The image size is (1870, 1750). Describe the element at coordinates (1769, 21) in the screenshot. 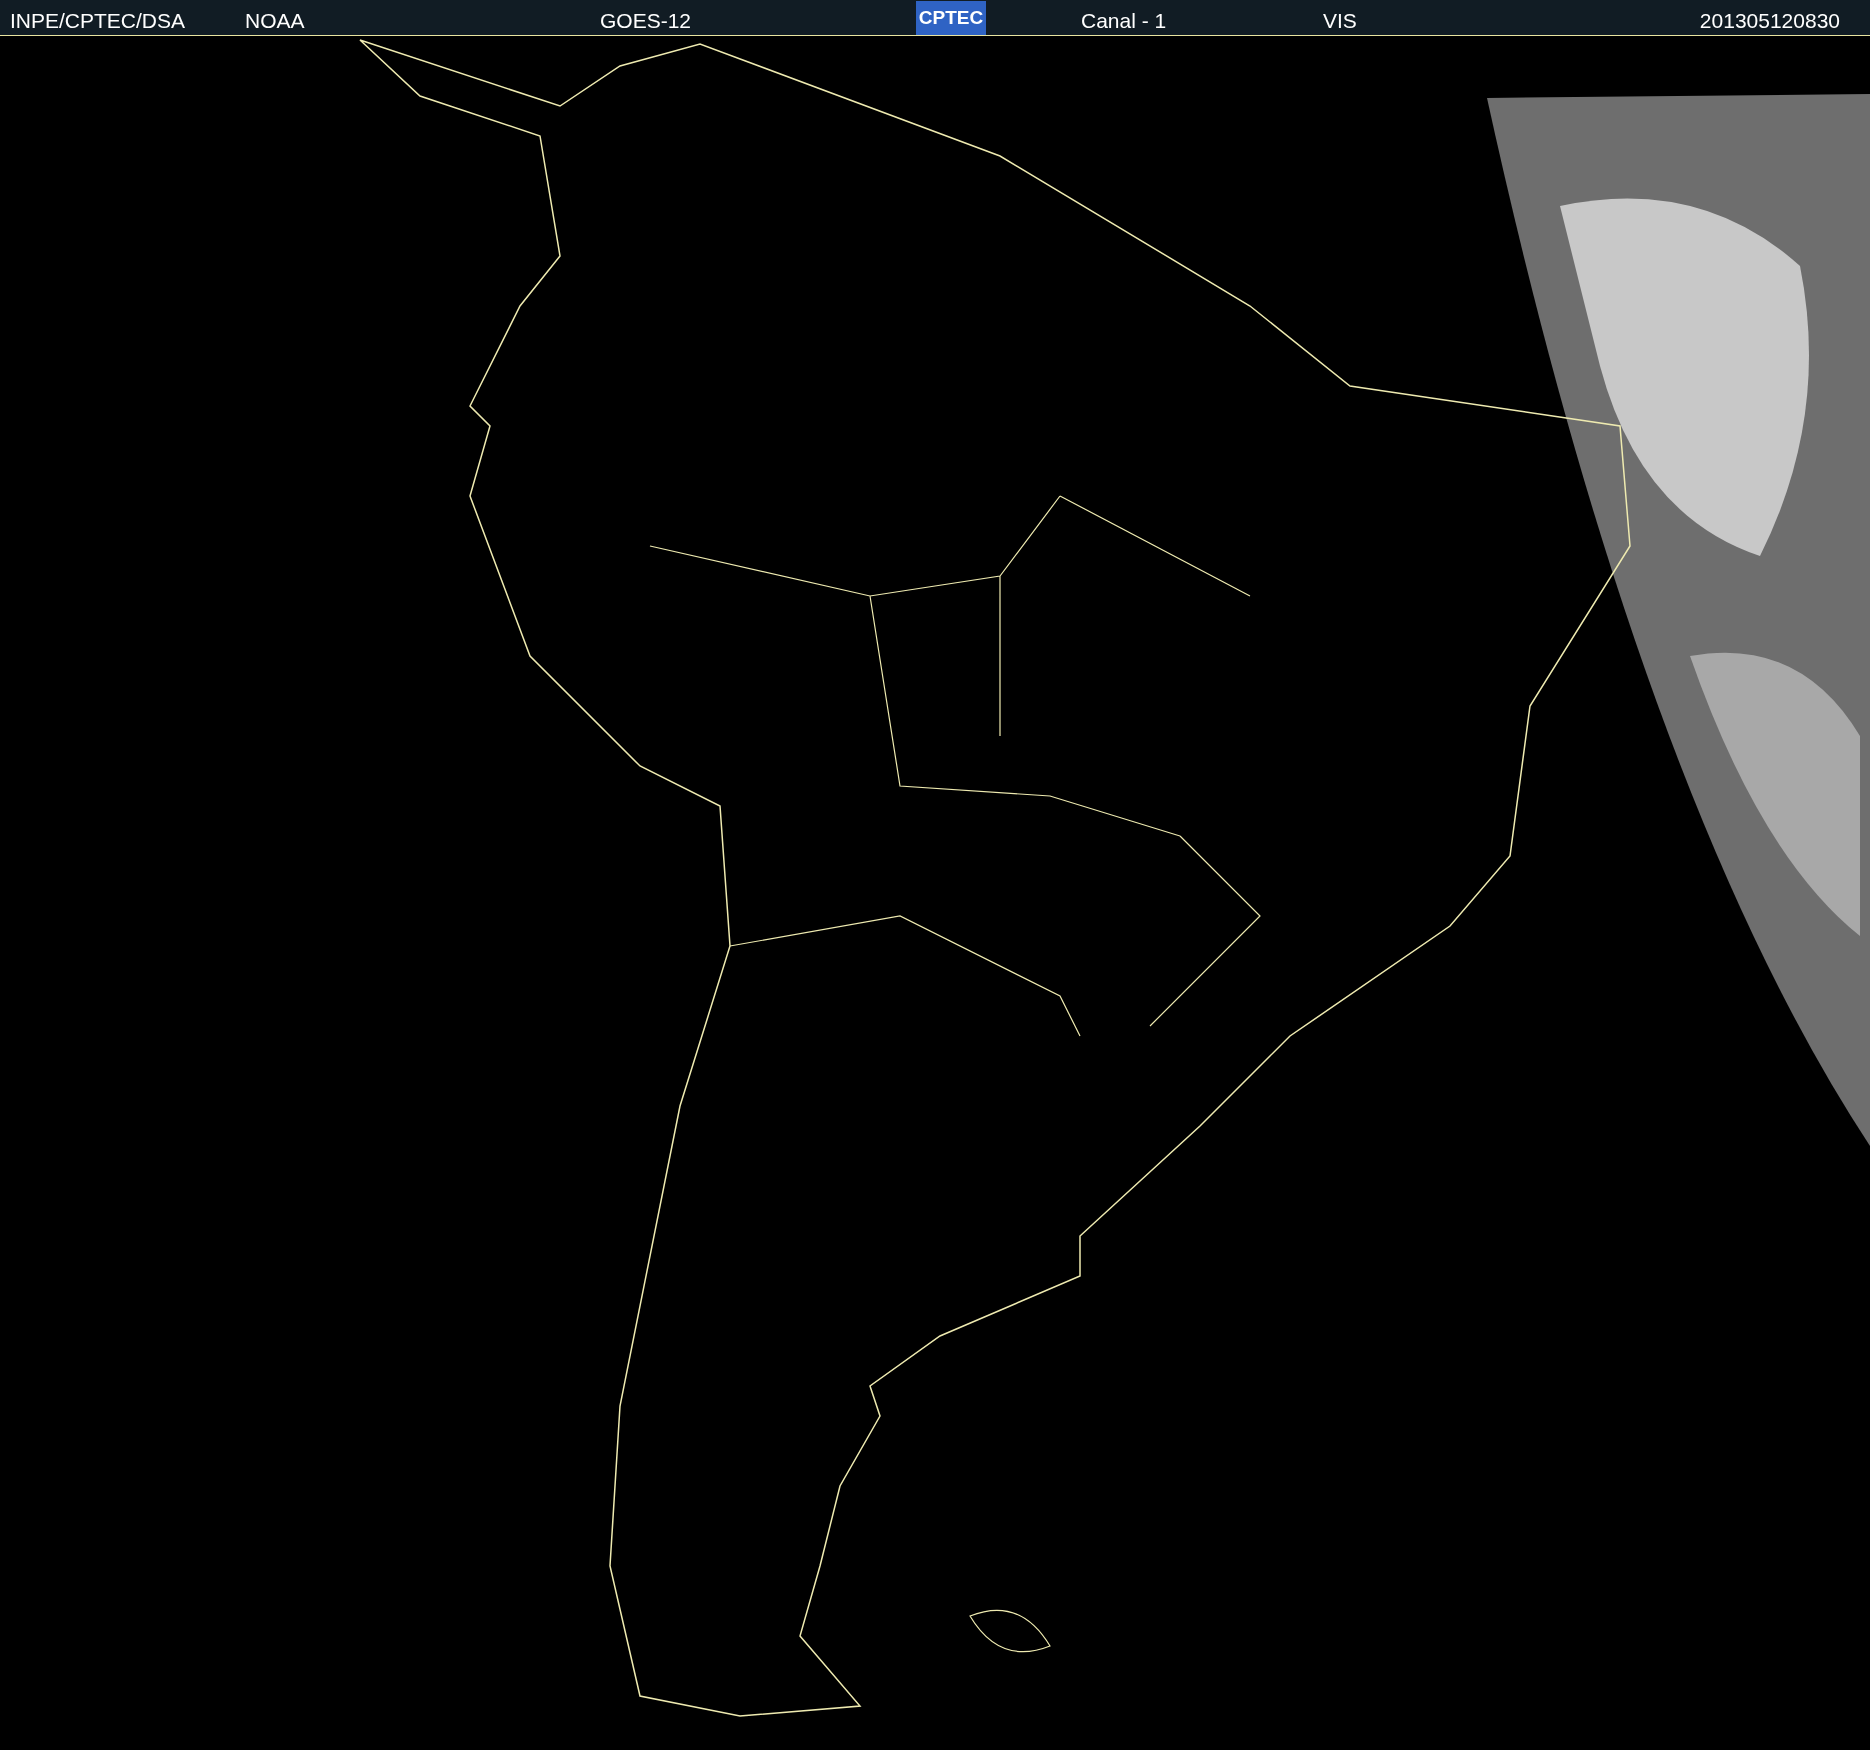

I see `timestamp-label: 201305120830` at that location.